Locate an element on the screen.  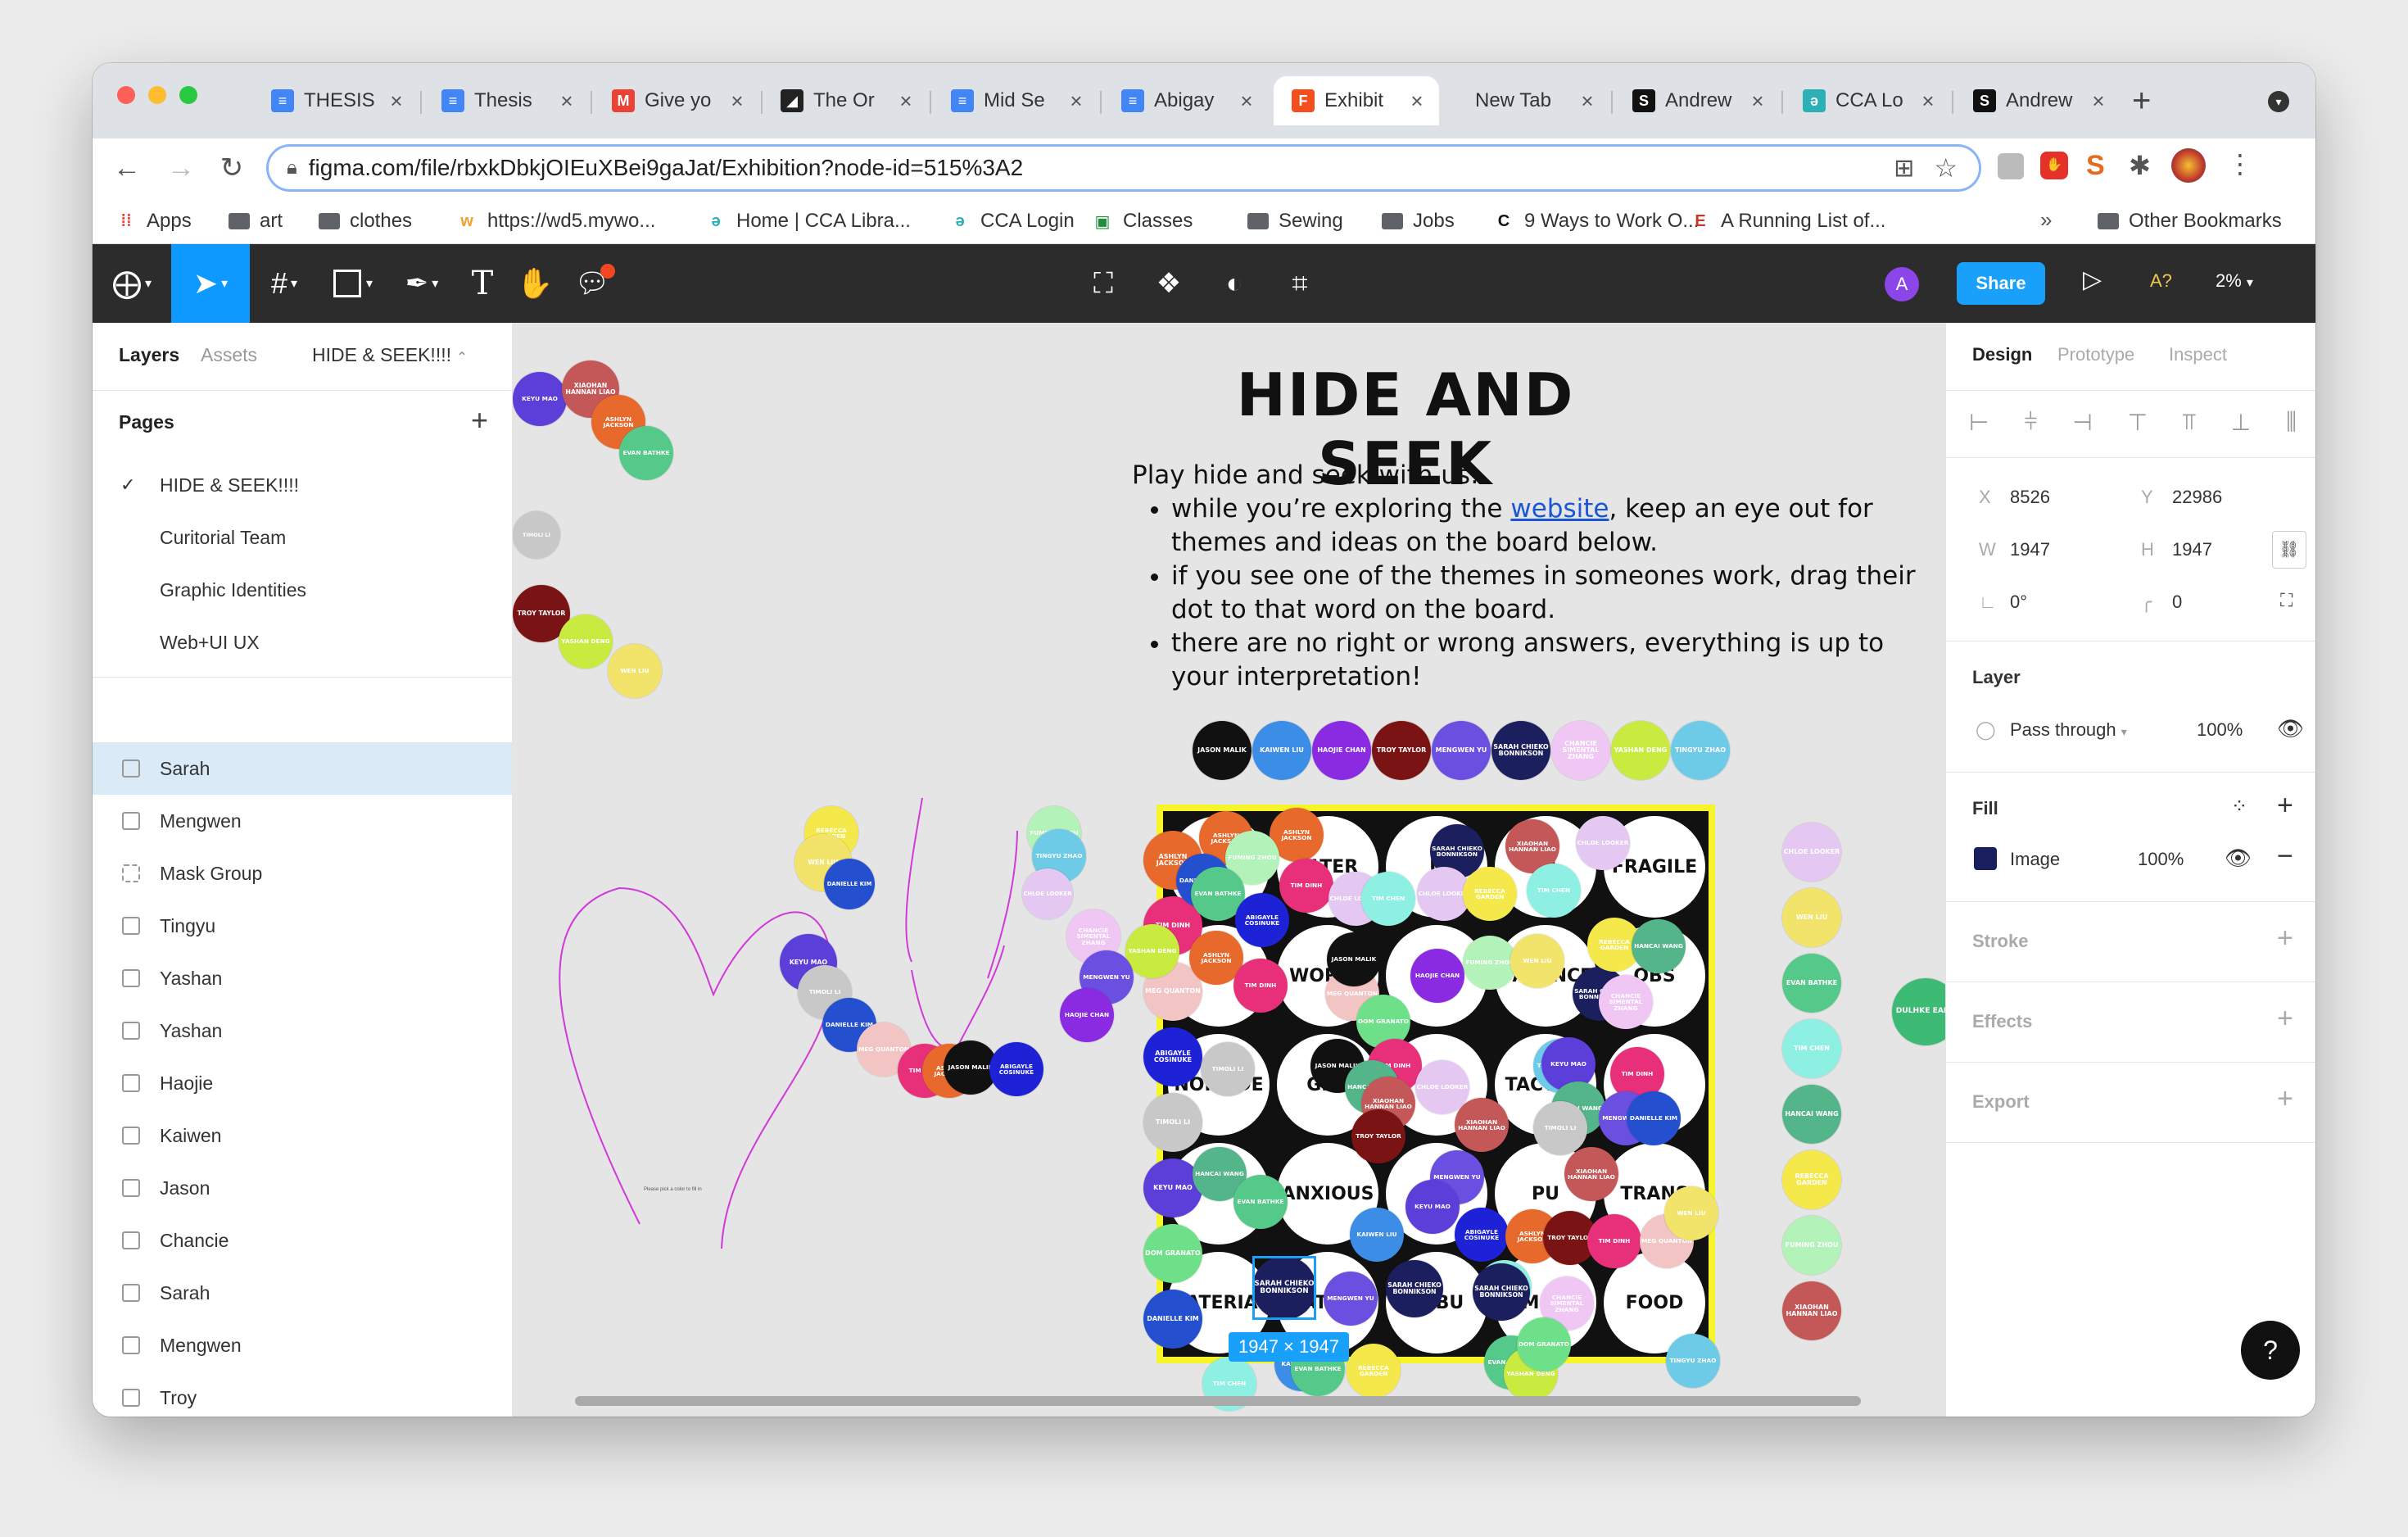
horizontal-scrollbar is located at coordinates (1218, 1401).